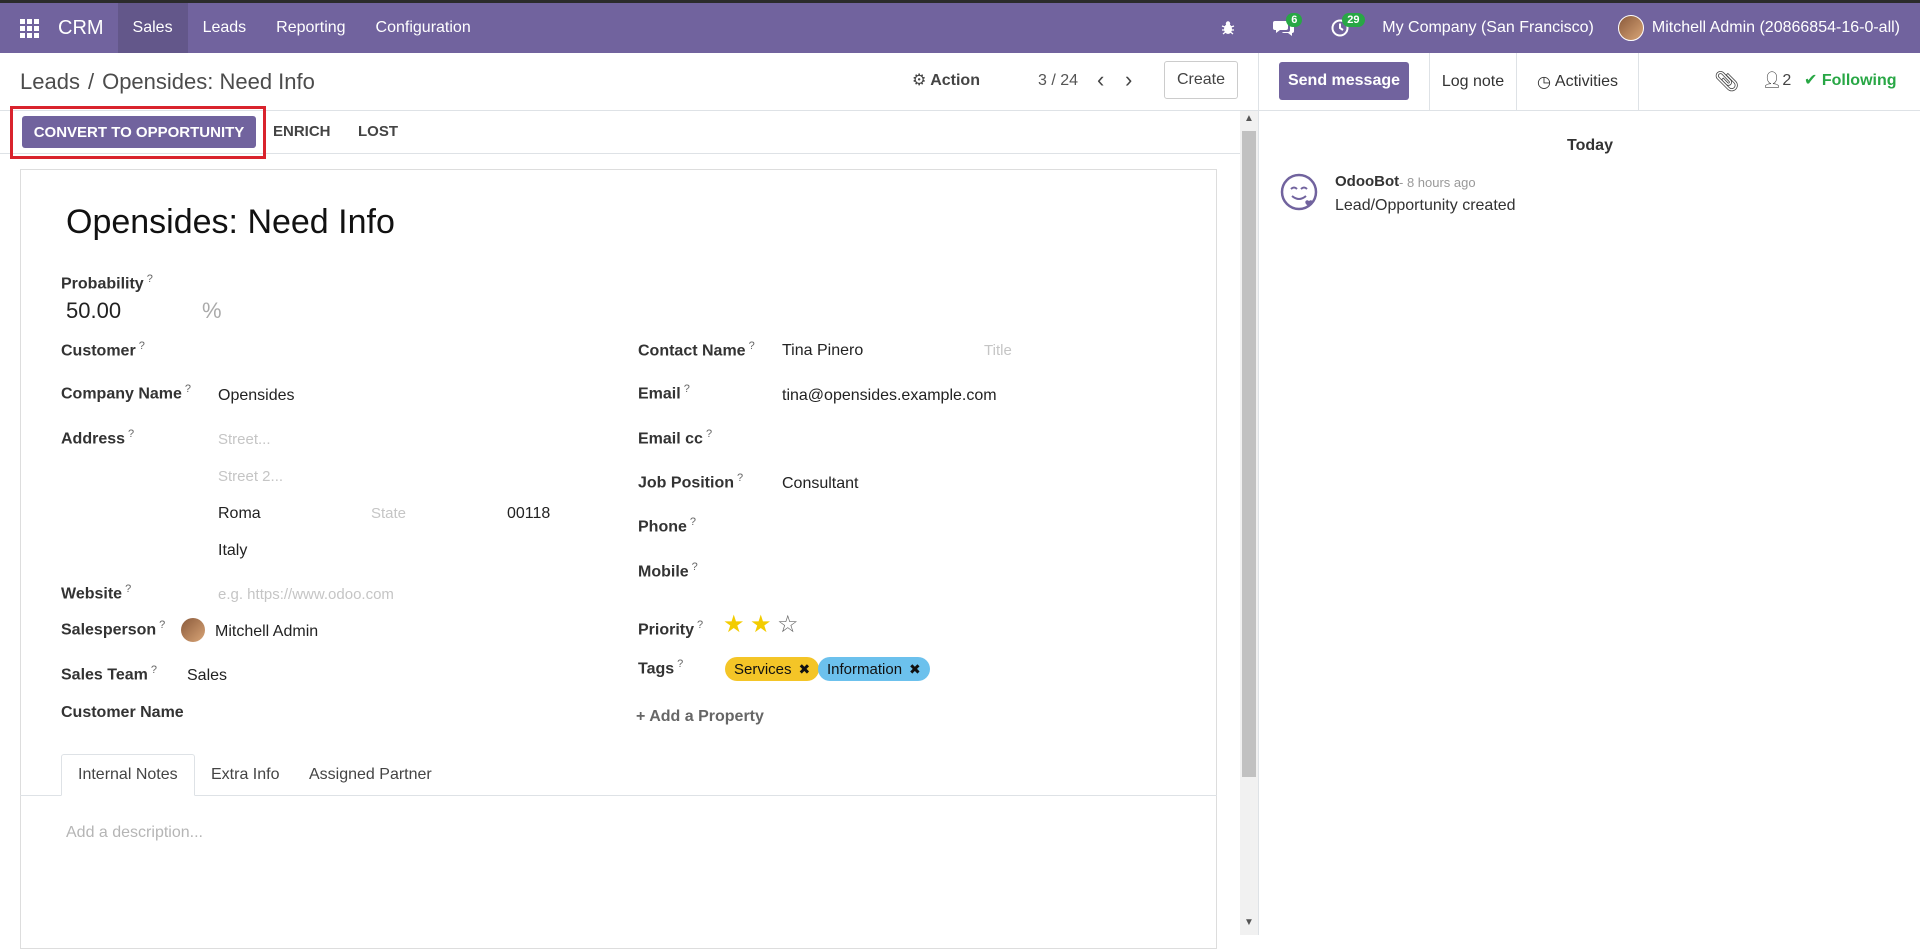 This screenshot has width=1920, height=949. What do you see at coordinates (29, 28) in the screenshot?
I see `apps-menu-icon` at bounding box center [29, 28].